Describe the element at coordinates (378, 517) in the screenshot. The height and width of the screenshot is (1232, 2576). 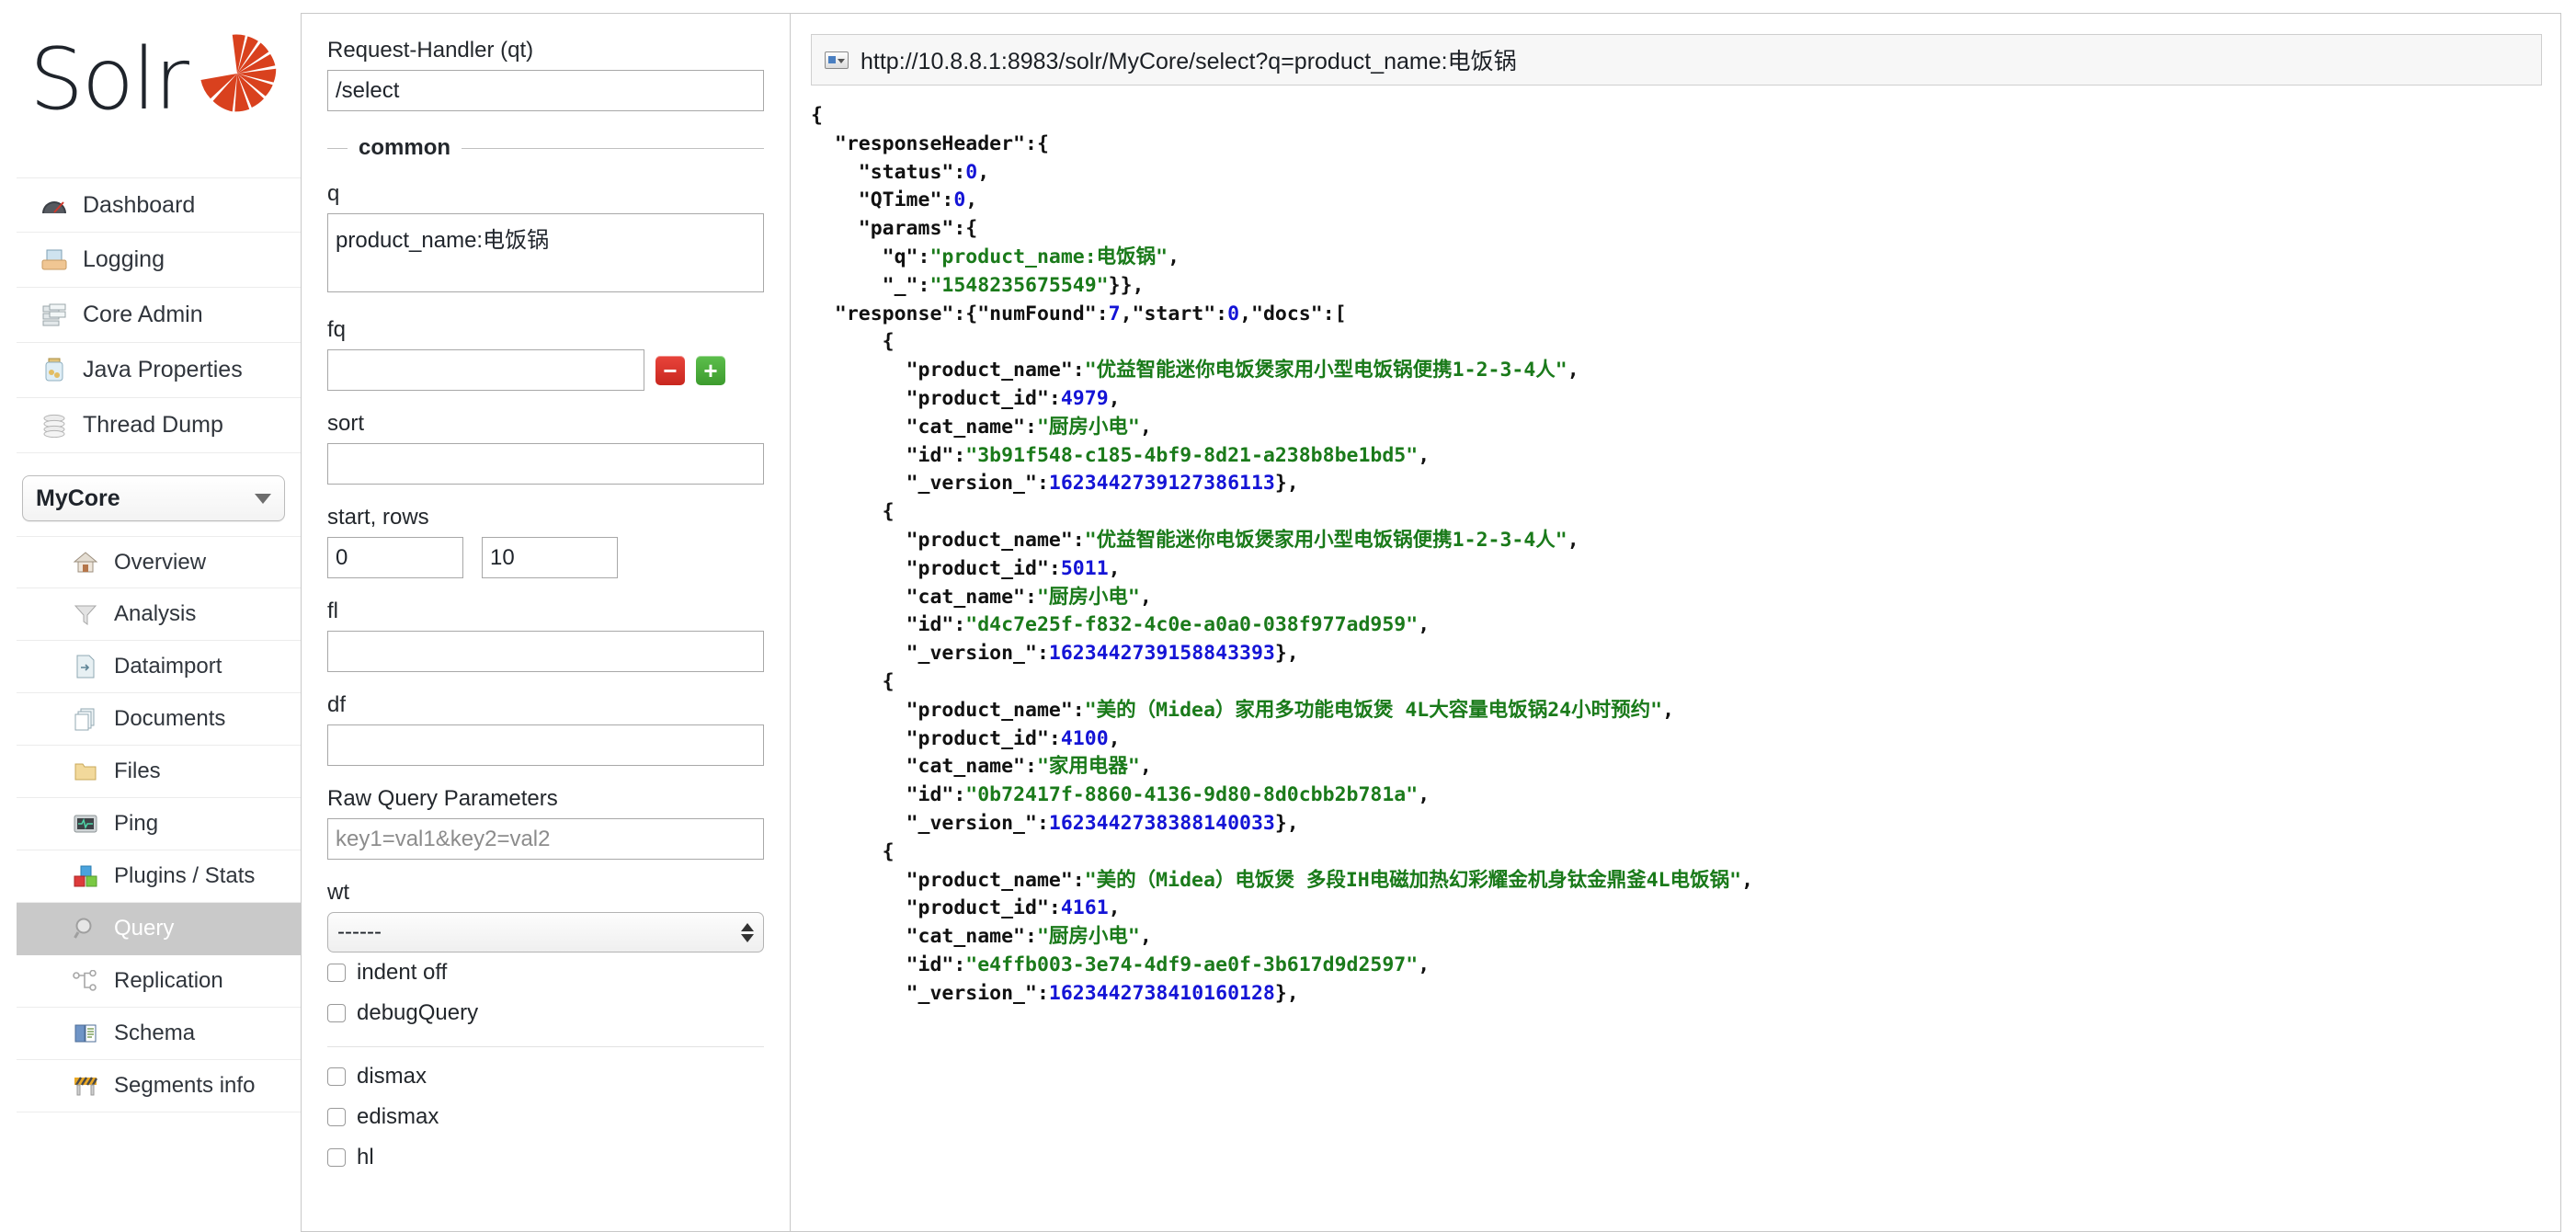
I see `start-rows-label: start, rows` at that location.